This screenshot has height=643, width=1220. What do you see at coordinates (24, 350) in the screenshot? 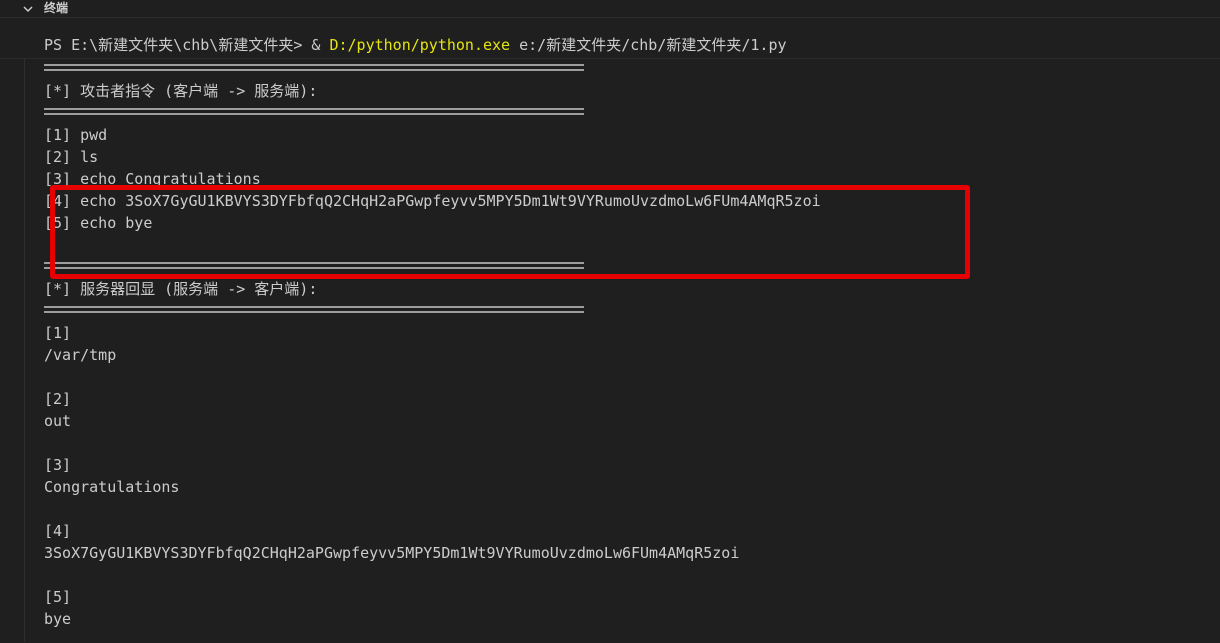
I see `output-gutter-line` at bounding box center [24, 350].